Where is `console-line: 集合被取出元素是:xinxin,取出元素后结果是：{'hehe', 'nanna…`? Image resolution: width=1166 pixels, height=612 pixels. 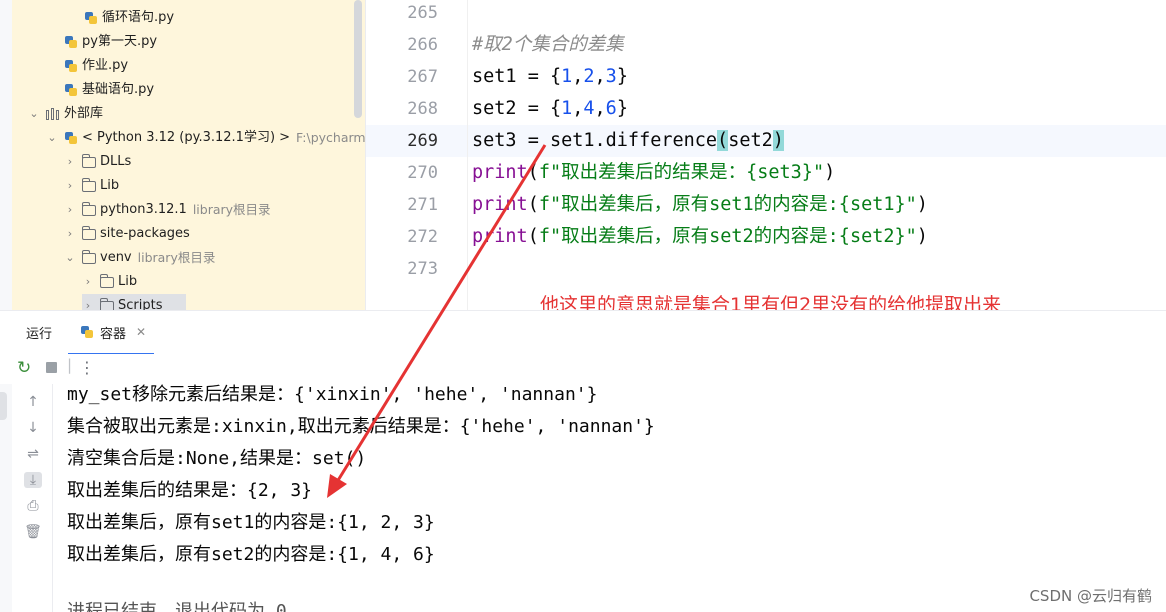 console-line: 集合被取出元素是:xinxin,取出元素后结果是：{'hehe', 'nanna… is located at coordinates (361, 426).